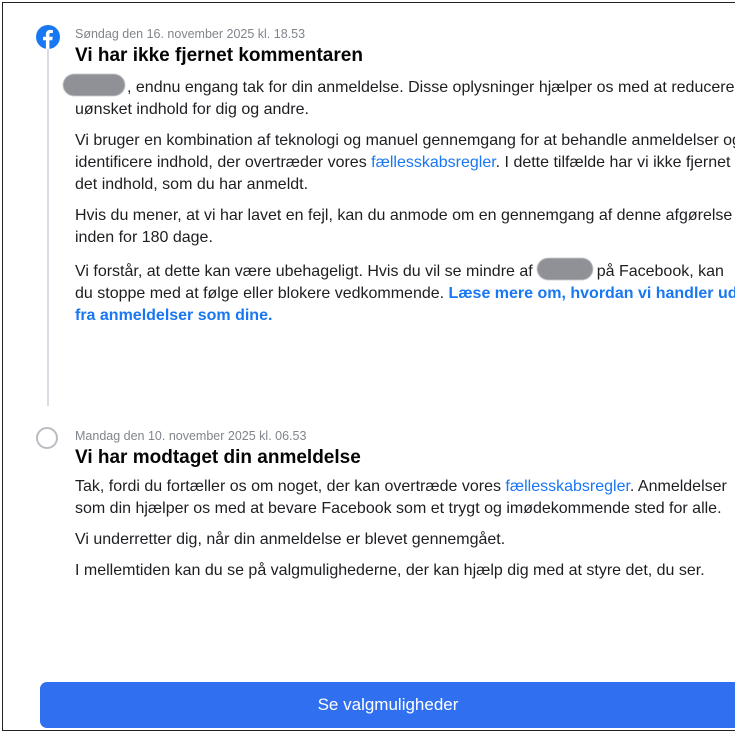 This screenshot has height=735, width=735. Describe the element at coordinates (218, 457) in the screenshot. I see `received-title: Vi har modtaget din anmeldelse` at that location.